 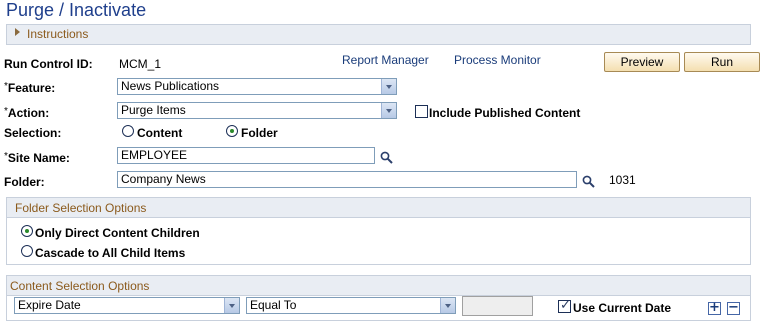 I want to click on include-published-checkbox, so click(x=421, y=111).